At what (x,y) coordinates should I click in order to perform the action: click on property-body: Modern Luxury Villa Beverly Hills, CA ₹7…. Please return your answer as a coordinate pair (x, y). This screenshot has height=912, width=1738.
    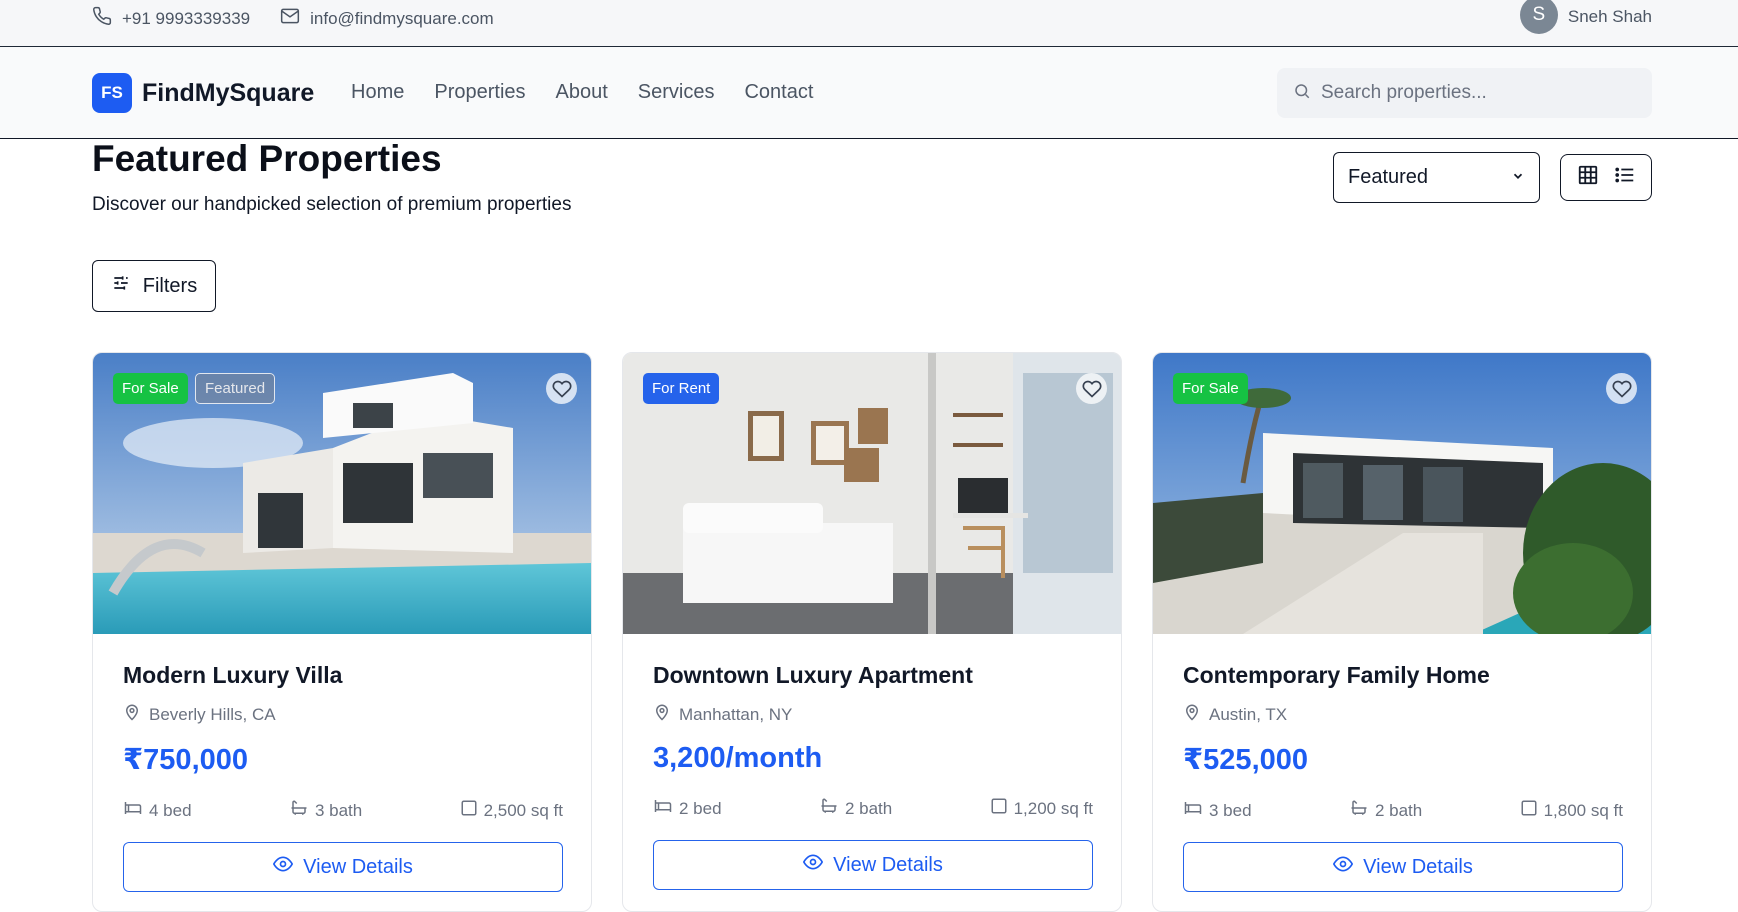
    Looking at the image, I should click on (343, 763).